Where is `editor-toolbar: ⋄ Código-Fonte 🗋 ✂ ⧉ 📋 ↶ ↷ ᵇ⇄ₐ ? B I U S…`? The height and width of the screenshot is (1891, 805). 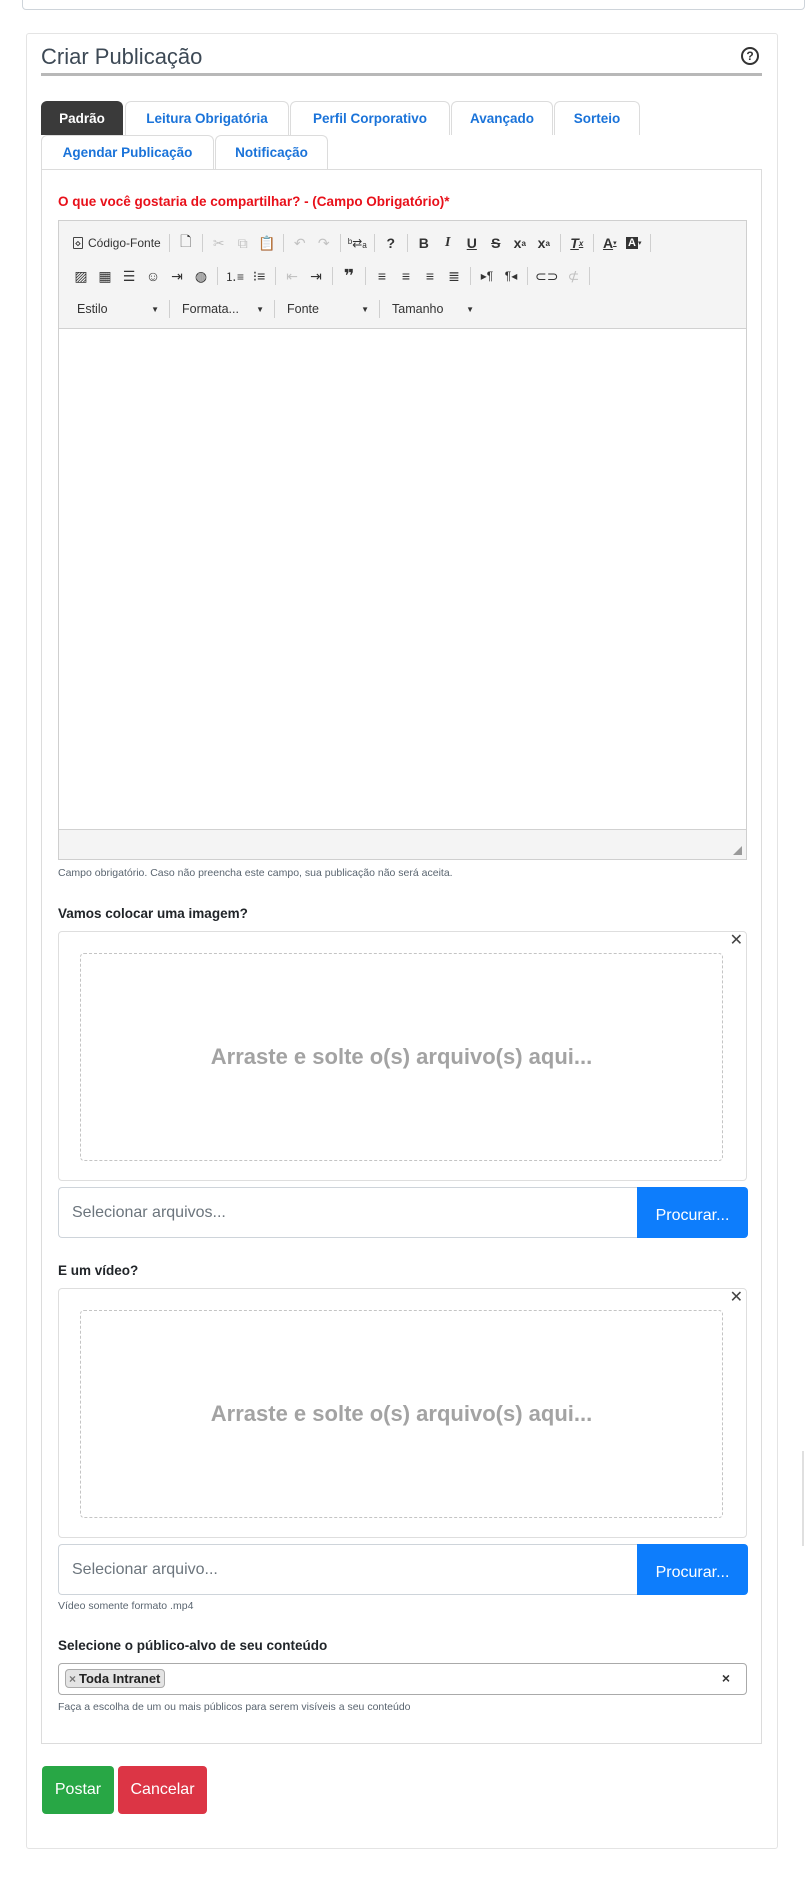 editor-toolbar: ⋄ Código-Fonte 🗋 ✂ ⧉ 📋 ↶ ↷ ᵇ⇄ₐ ? B I U S… is located at coordinates (402, 275).